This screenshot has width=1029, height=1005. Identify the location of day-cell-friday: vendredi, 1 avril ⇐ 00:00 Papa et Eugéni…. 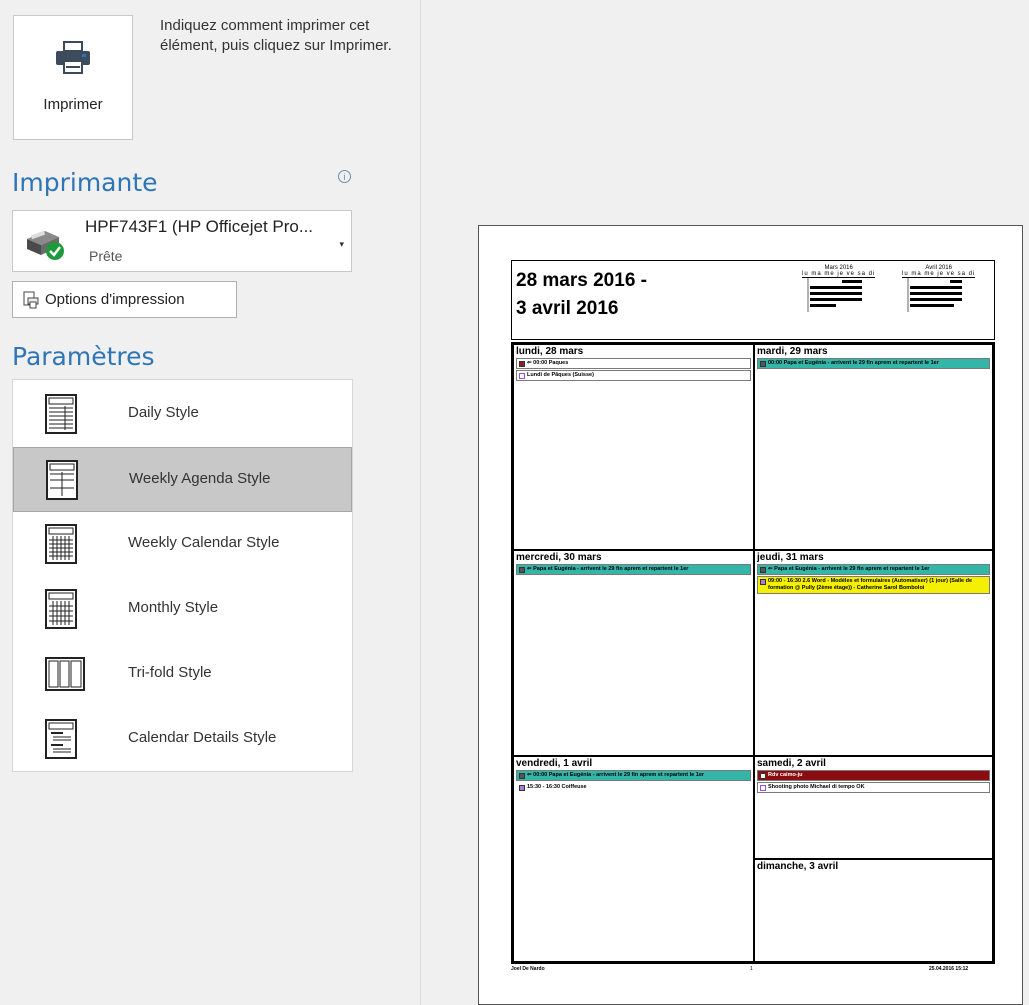
(633, 859).